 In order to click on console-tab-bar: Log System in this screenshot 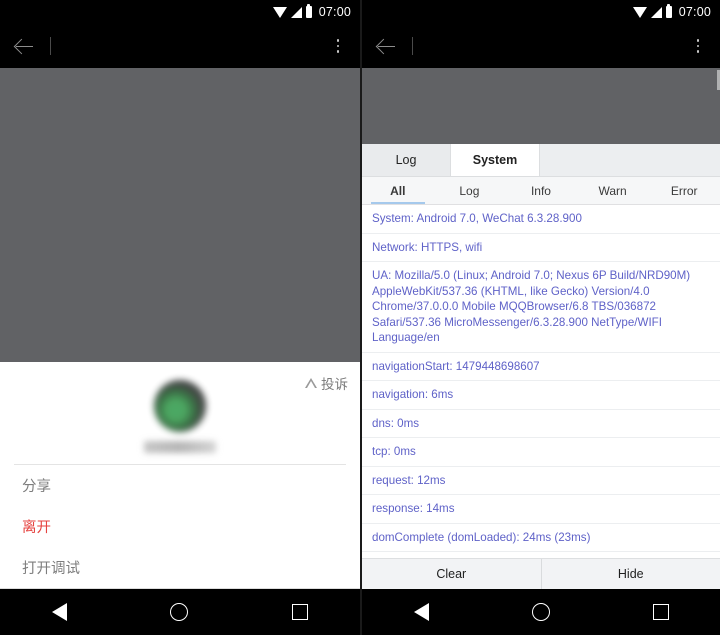, I will do `click(541, 160)`.